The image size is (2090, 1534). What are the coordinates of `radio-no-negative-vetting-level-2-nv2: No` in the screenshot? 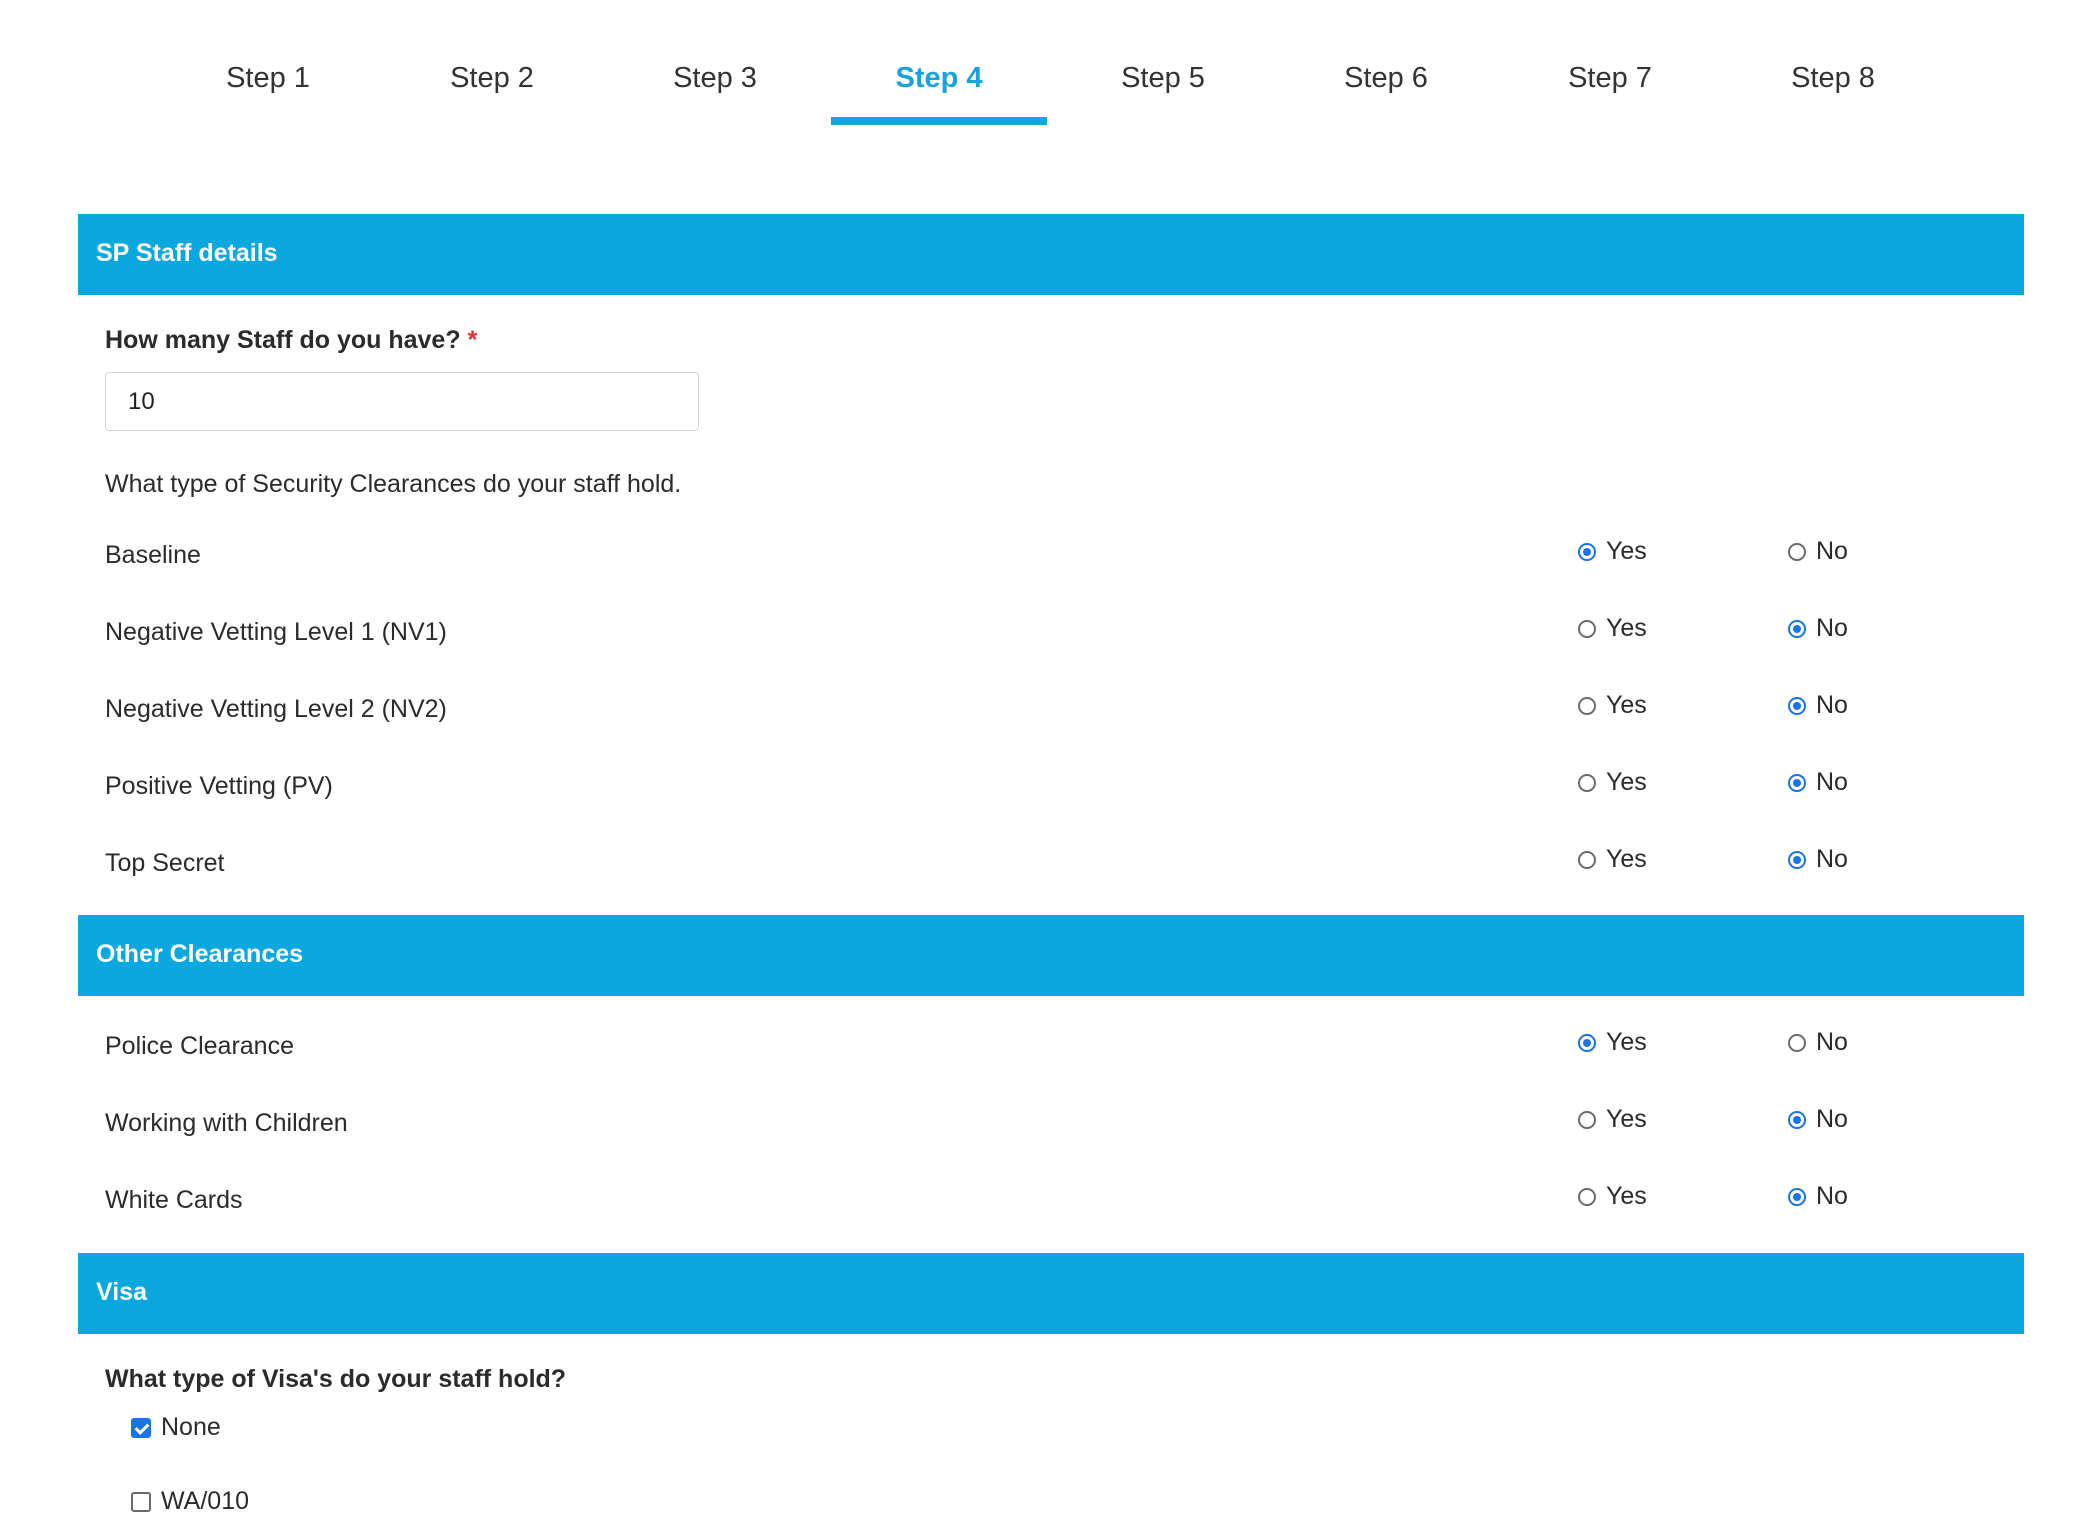 It's located at (1818, 705).